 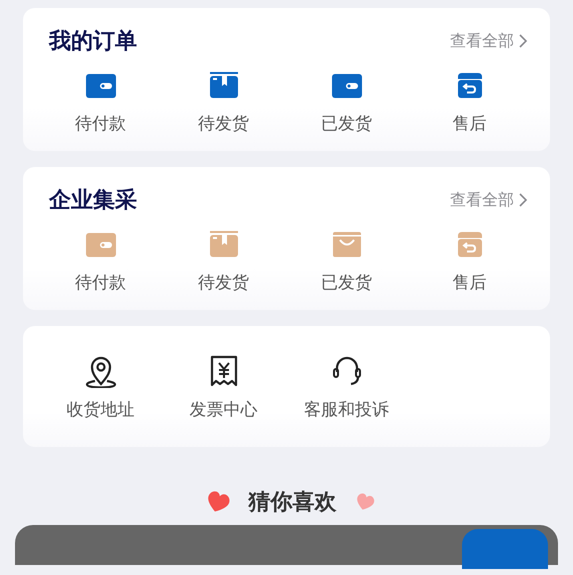 I want to click on service-item: 发票中心, so click(x=223, y=387).